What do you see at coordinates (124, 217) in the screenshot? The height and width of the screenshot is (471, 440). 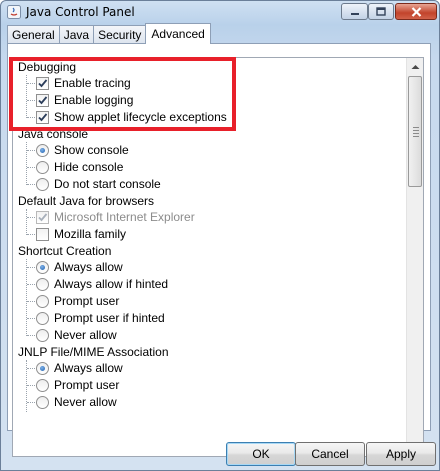 I see `internet-explorer-label: Microsoft Internet Explorer` at bounding box center [124, 217].